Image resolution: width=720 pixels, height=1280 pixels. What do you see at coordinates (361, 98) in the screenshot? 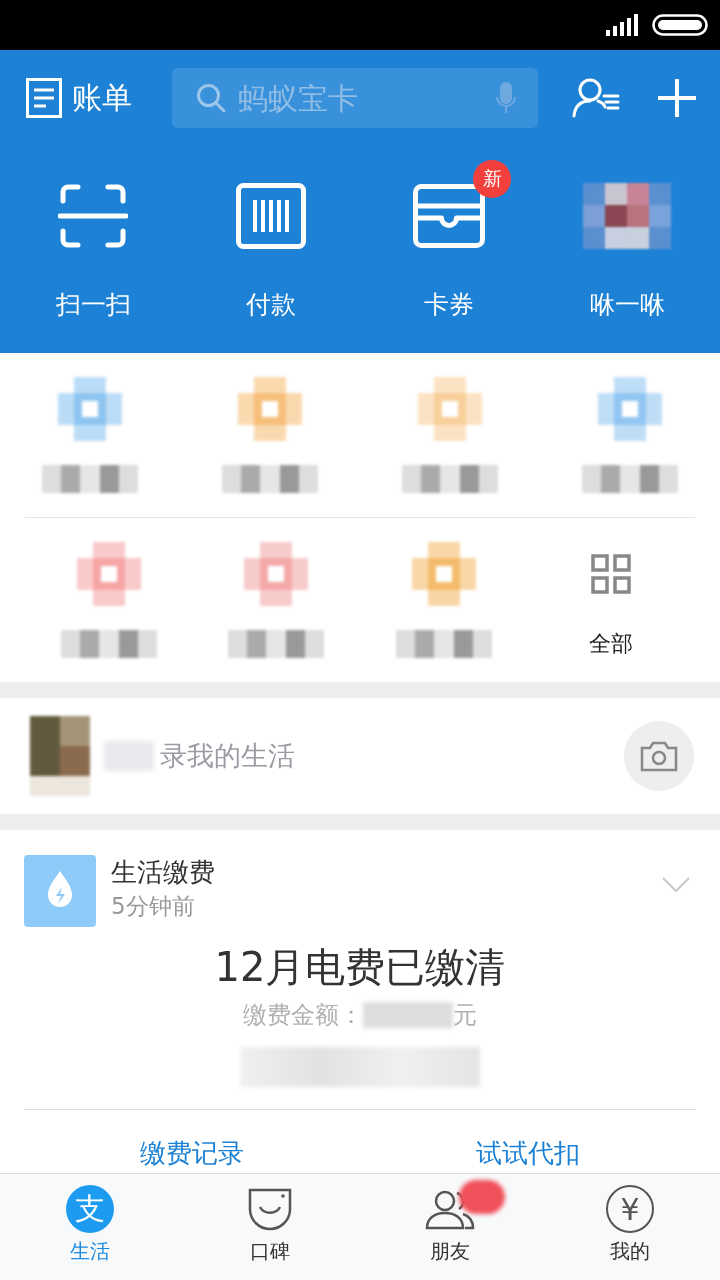
I see `search-input: 蚂蚁宝卡` at bounding box center [361, 98].